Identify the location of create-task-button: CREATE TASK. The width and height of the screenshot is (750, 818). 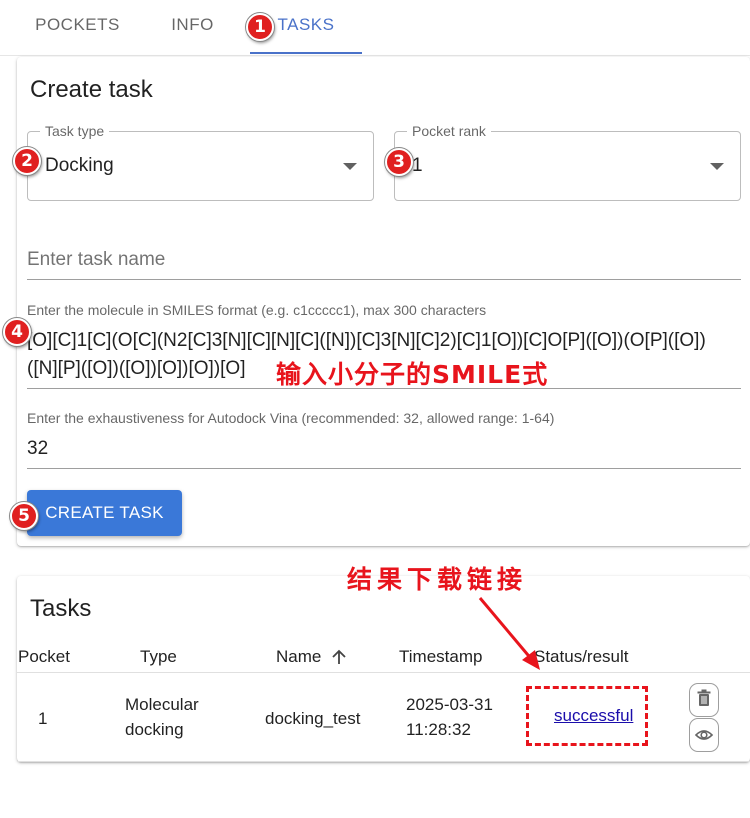
(104, 513).